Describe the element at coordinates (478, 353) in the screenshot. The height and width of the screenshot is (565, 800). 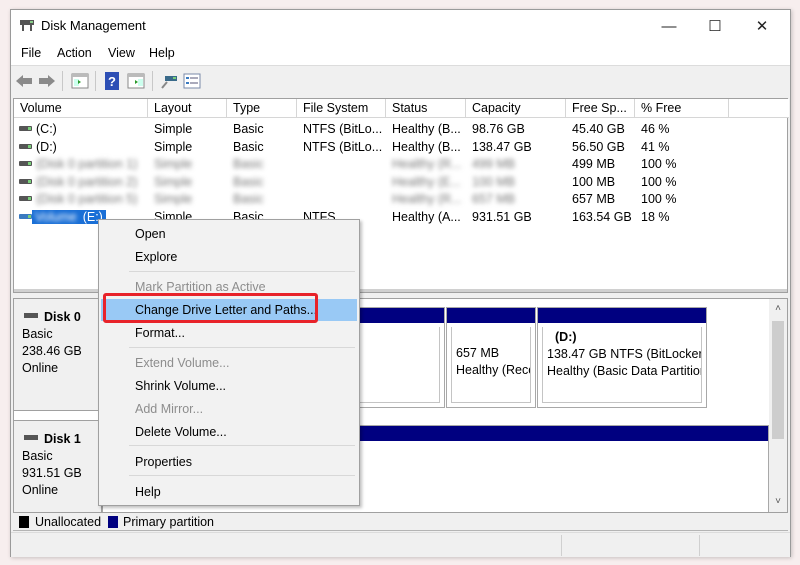
I see `partition-recovery-line1: 657 MB` at that location.